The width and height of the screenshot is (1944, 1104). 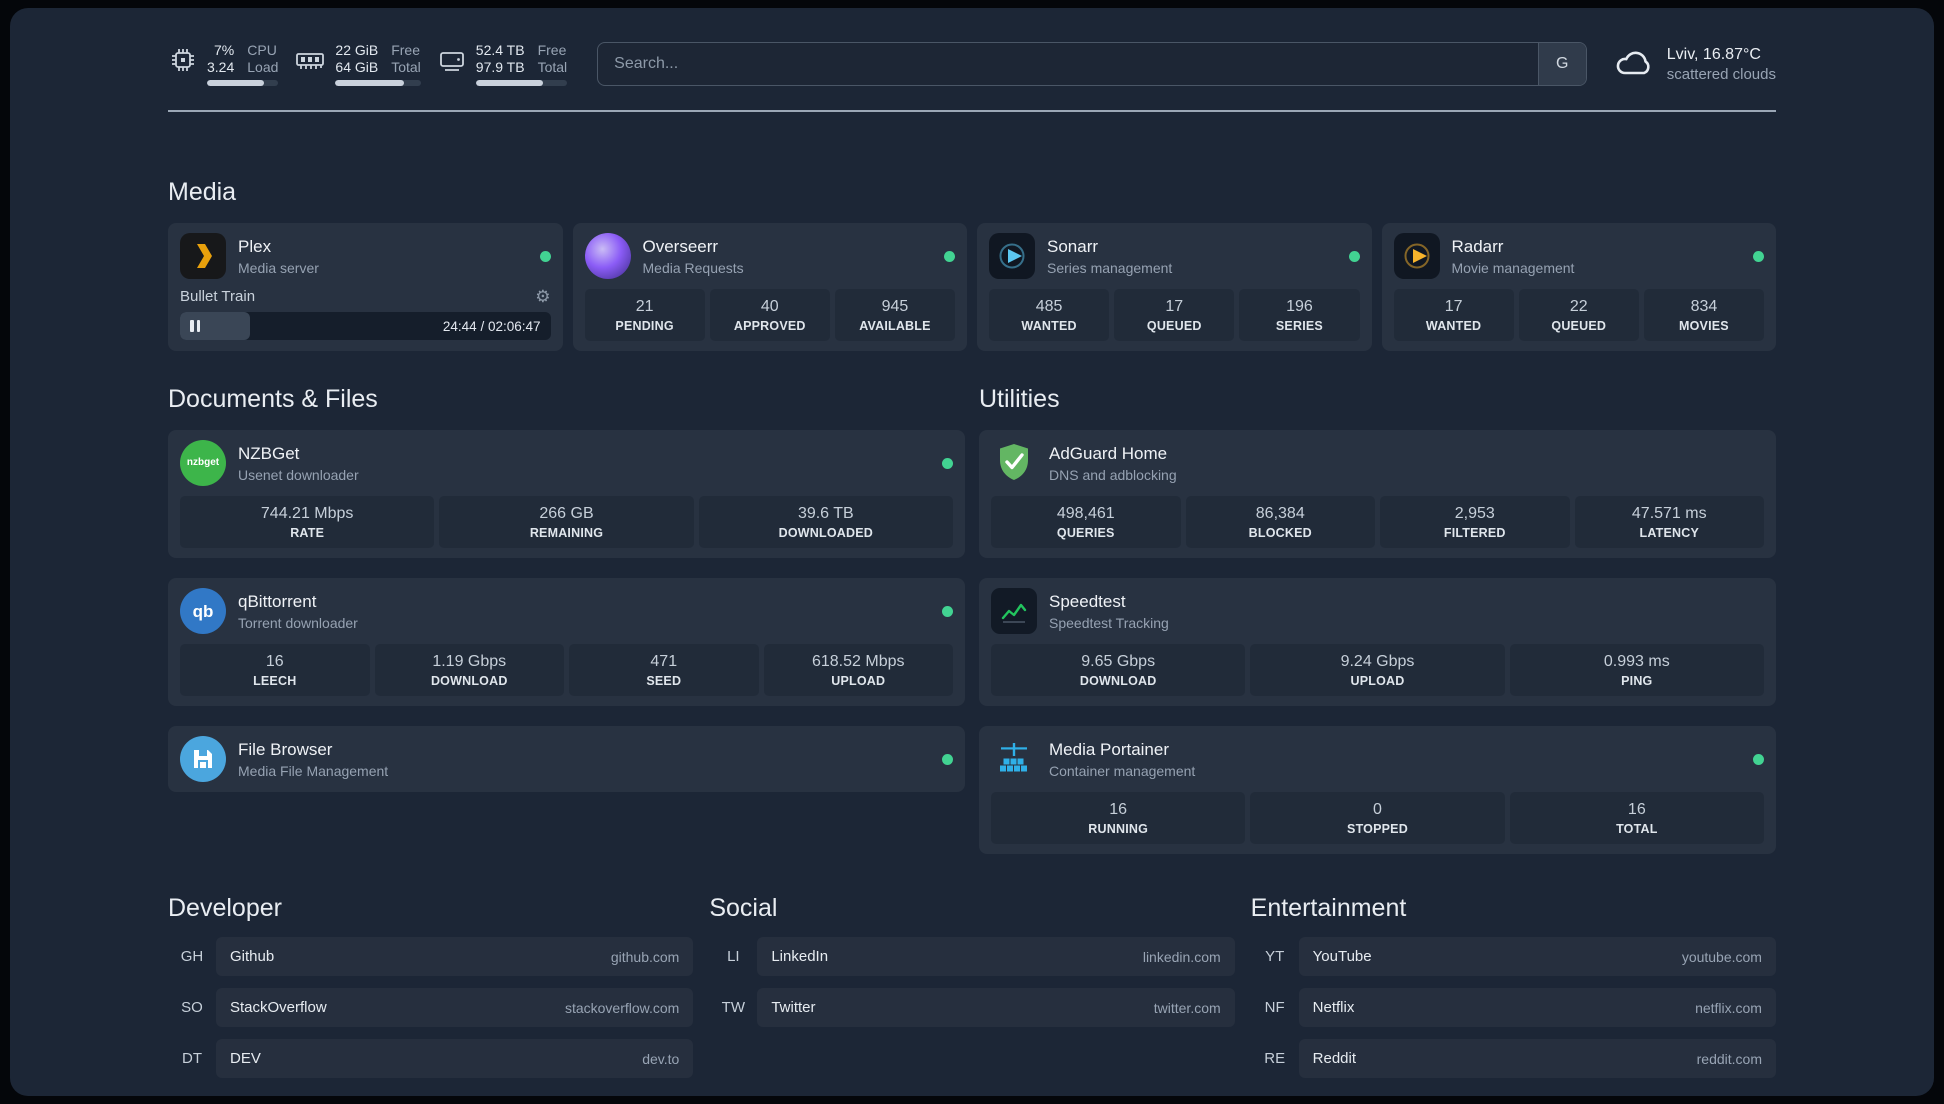 I want to click on bookmark-abbr: DT, so click(x=192, y=1058).